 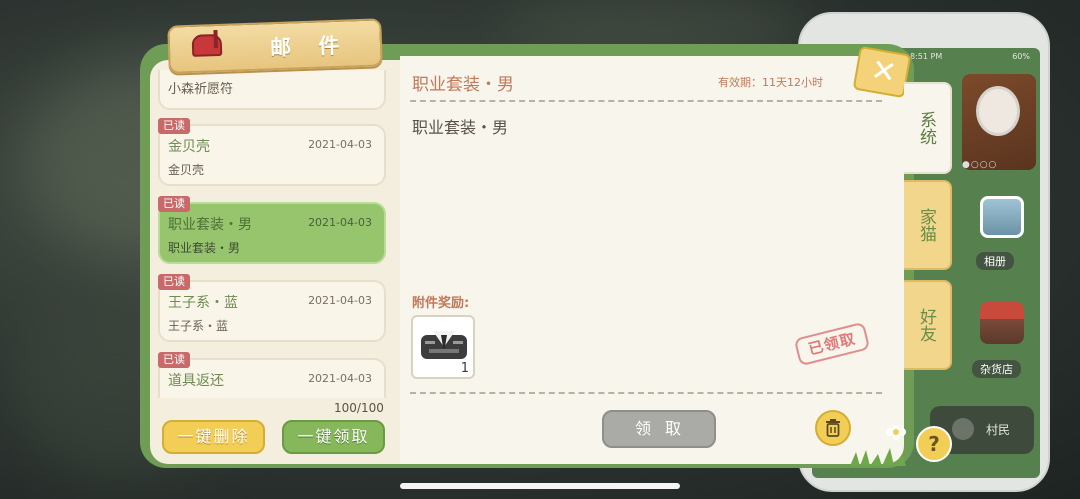 I want to click on grass-decoration-icon, so click(x=878, y=457).